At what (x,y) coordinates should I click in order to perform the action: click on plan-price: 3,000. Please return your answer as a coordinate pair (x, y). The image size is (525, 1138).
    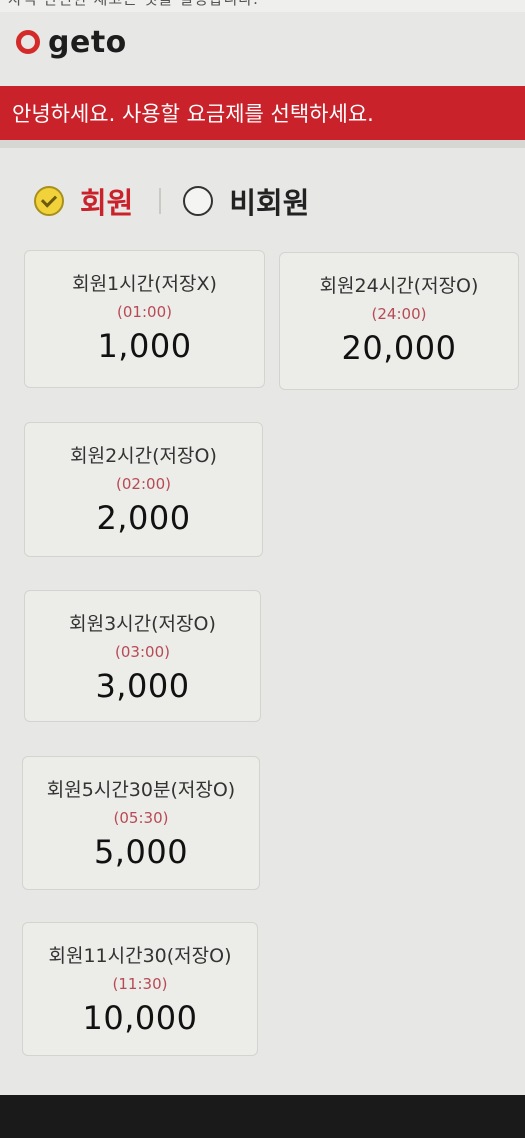
    Looking at the image, I should click on (142, 686).